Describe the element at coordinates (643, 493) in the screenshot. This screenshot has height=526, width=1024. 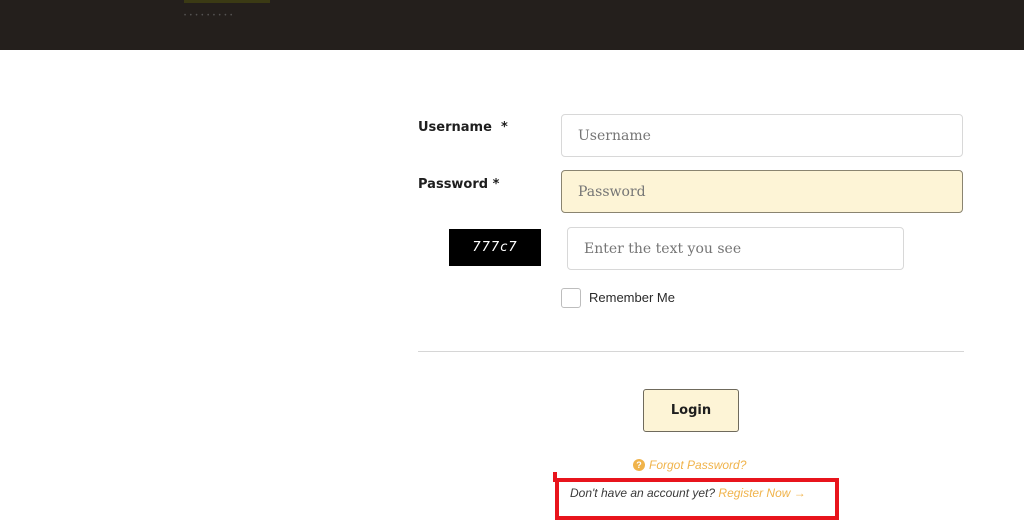
I see `no-account-text: Don't have an account yet?` at that location.